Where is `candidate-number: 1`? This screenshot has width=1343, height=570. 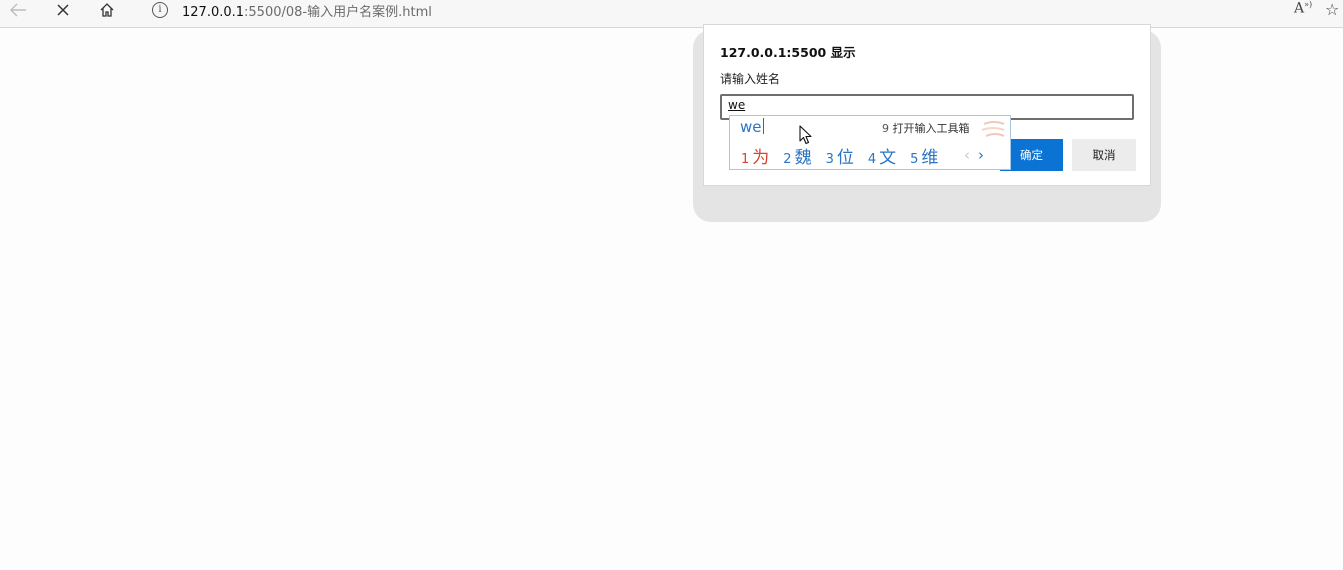 candidate-number: 1 is located at coordinates (745, 159).